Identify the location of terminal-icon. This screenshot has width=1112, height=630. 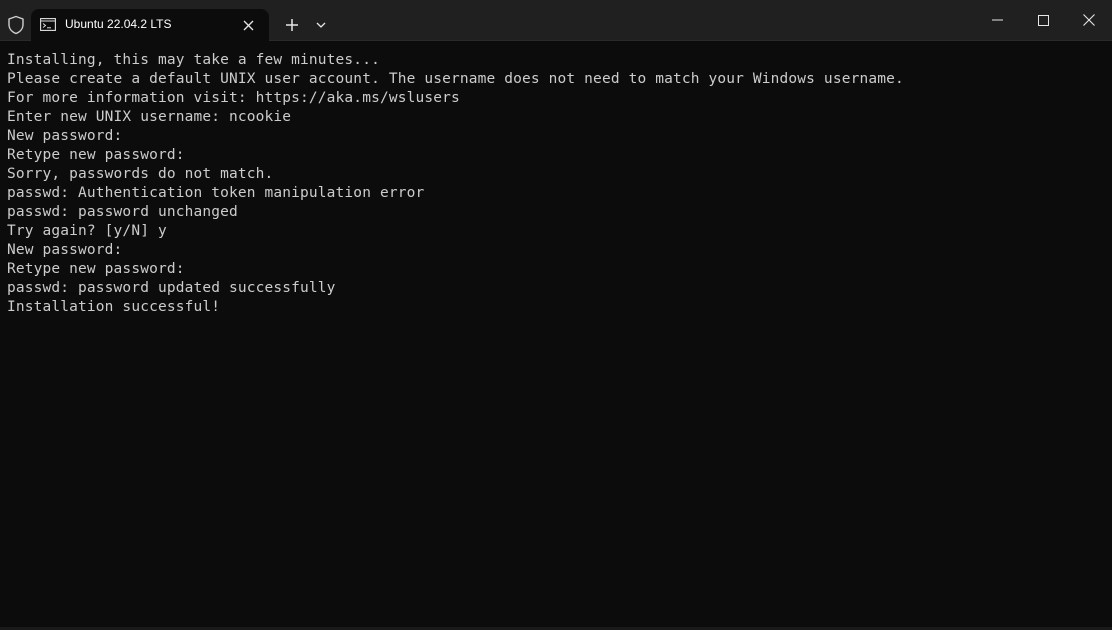
(48, 24).